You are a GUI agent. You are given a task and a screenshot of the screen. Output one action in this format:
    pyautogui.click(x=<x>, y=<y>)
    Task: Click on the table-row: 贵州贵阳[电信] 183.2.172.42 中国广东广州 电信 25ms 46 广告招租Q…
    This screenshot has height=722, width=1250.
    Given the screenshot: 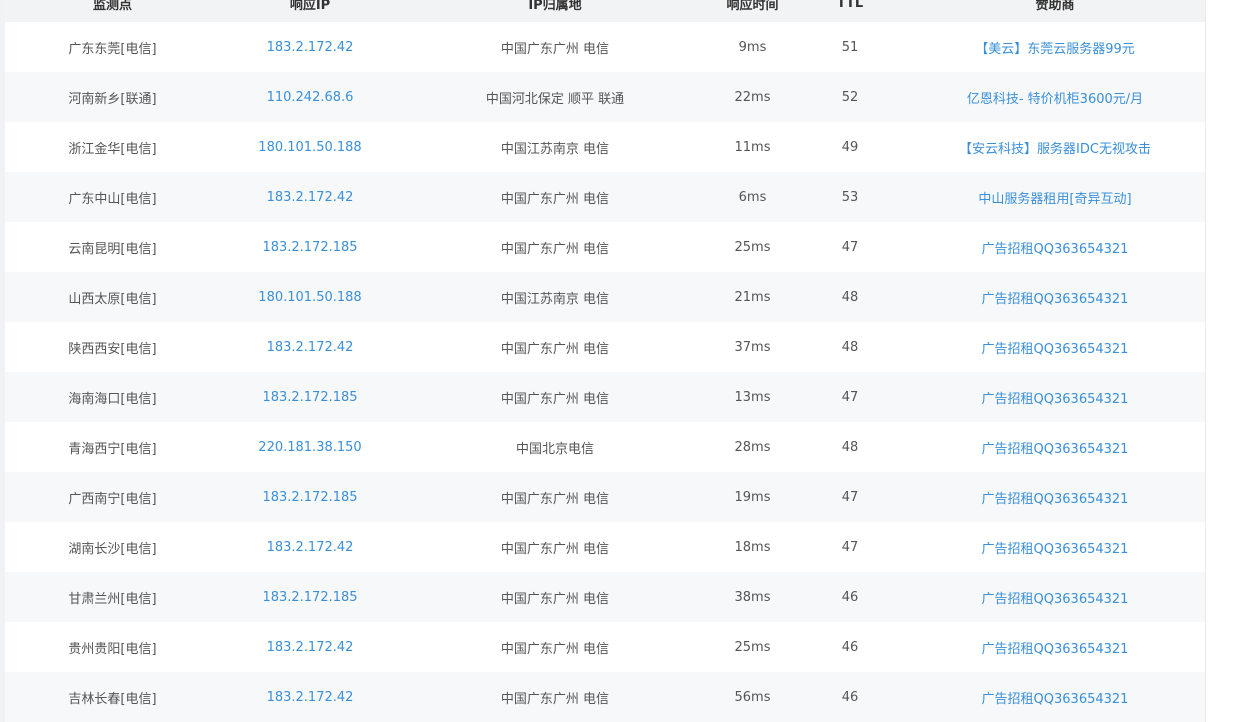 What is the action you would take?
    pyautogui.click(x=605, y=647)
    